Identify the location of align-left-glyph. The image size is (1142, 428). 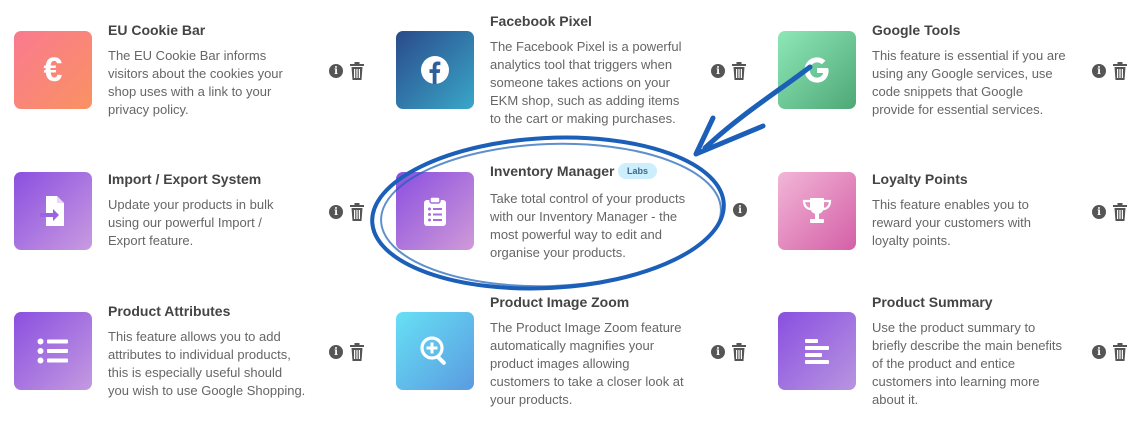
(817, 351).